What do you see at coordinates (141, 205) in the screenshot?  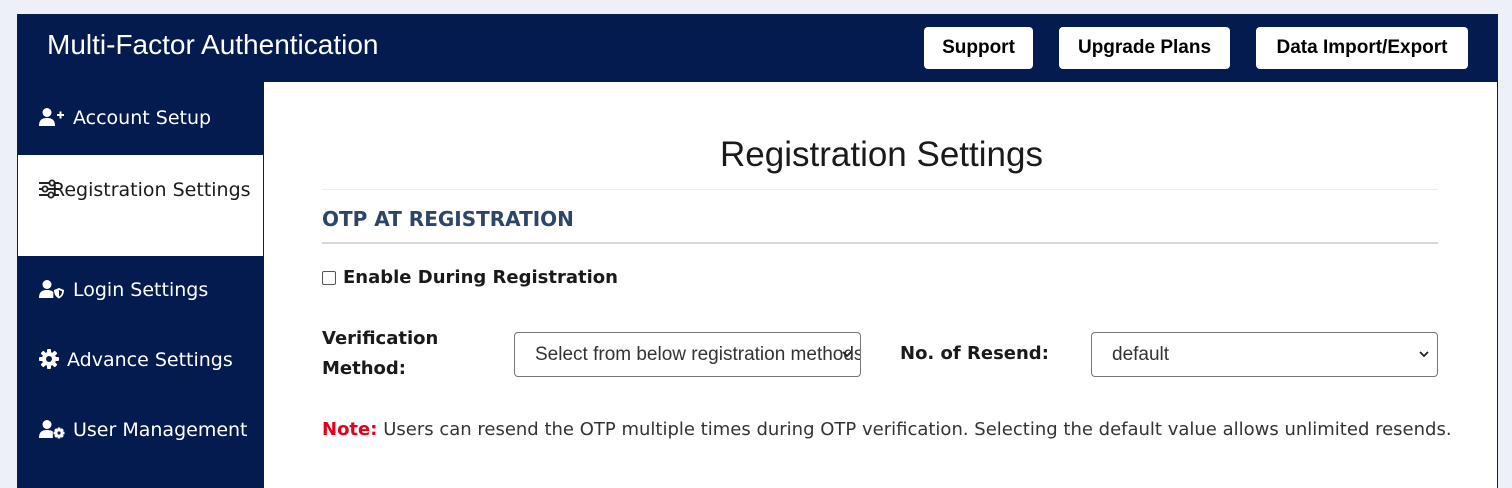 I see `sidebar-item-registration-settings: Registration Settings` at bounding box center [141, 205].